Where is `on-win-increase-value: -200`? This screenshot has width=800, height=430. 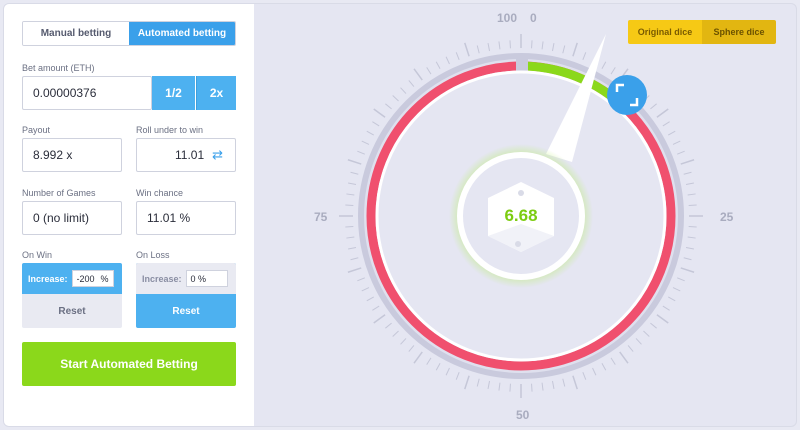 on-win-increase-value: -200 is located at coordinates (85, 278).